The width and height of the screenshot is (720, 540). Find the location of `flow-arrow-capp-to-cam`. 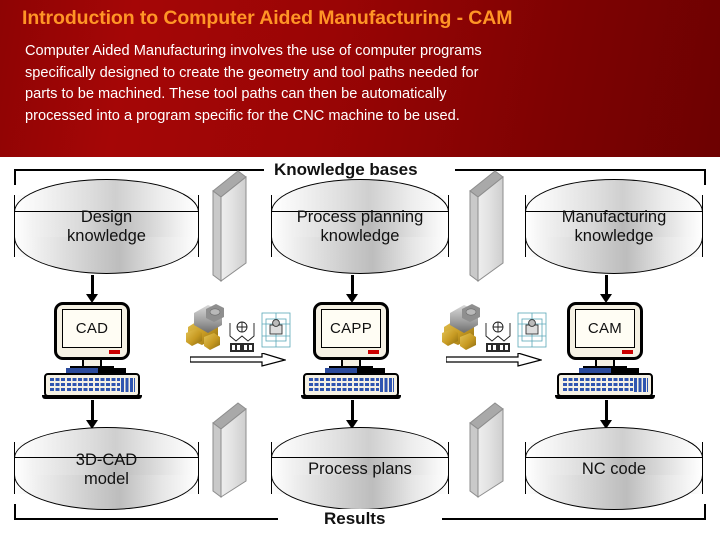

flow-arrow-capp-to-cam is located at coordinates (494, 360).